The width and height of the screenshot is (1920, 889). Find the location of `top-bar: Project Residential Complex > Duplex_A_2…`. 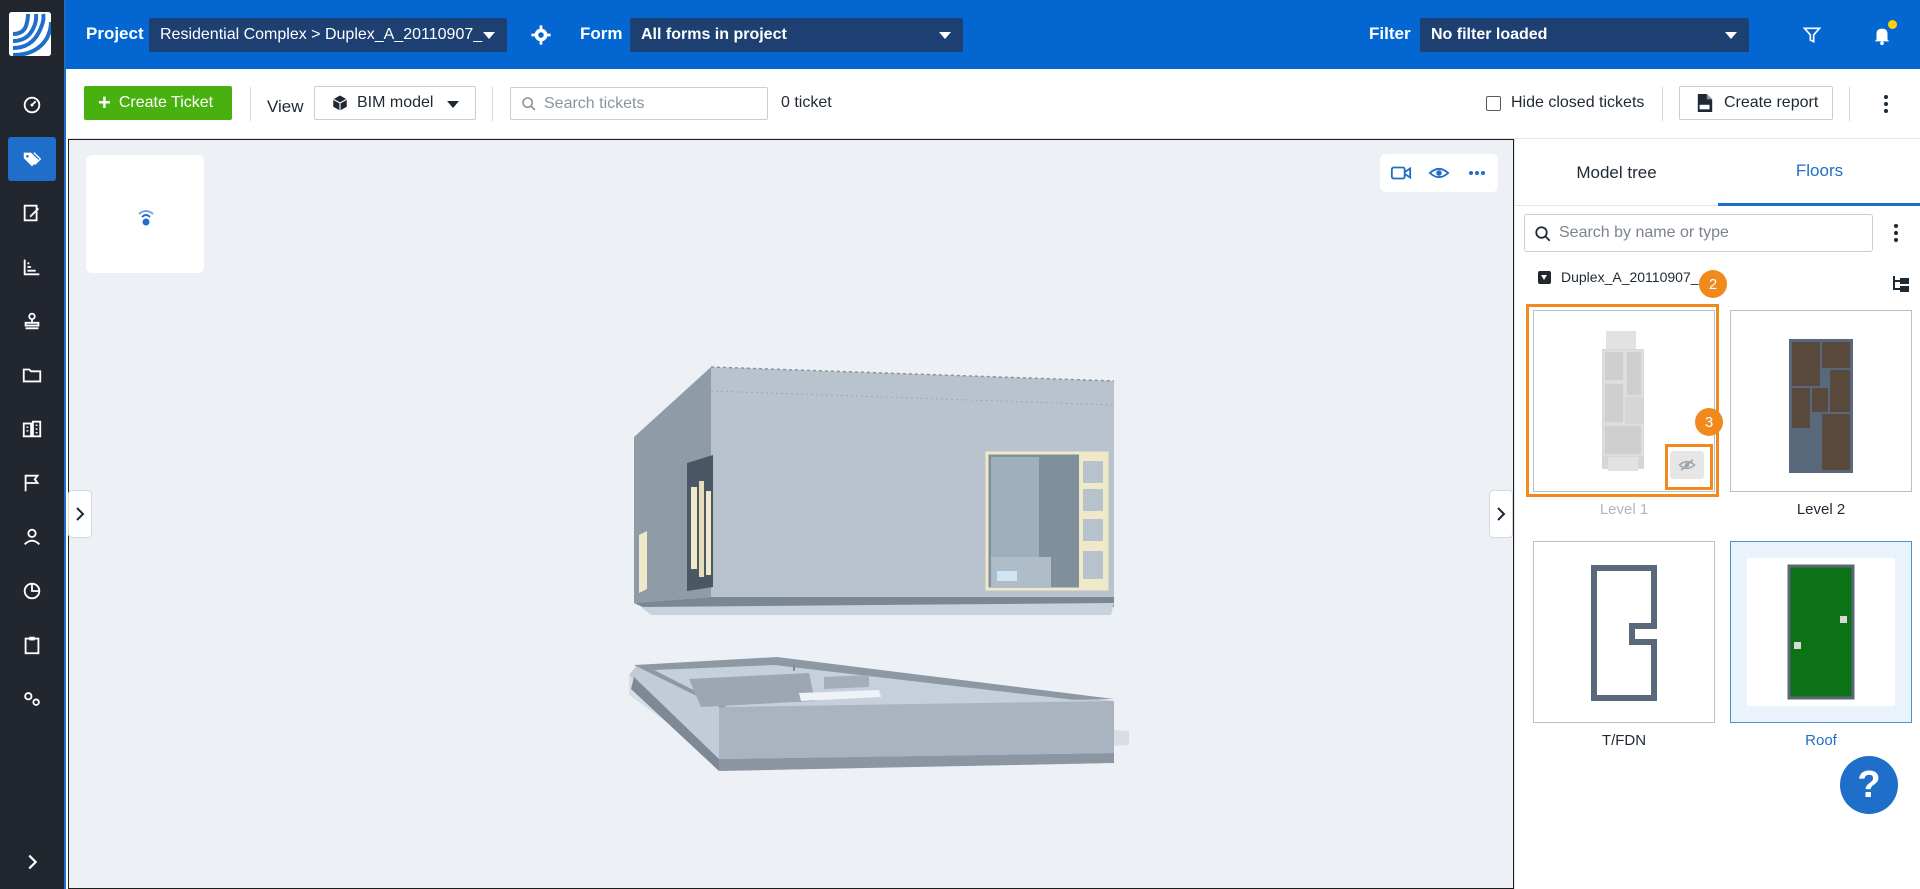

top-bar: Project Residential Complex > Duplex_A_2… is located at coordinates (993, 34).